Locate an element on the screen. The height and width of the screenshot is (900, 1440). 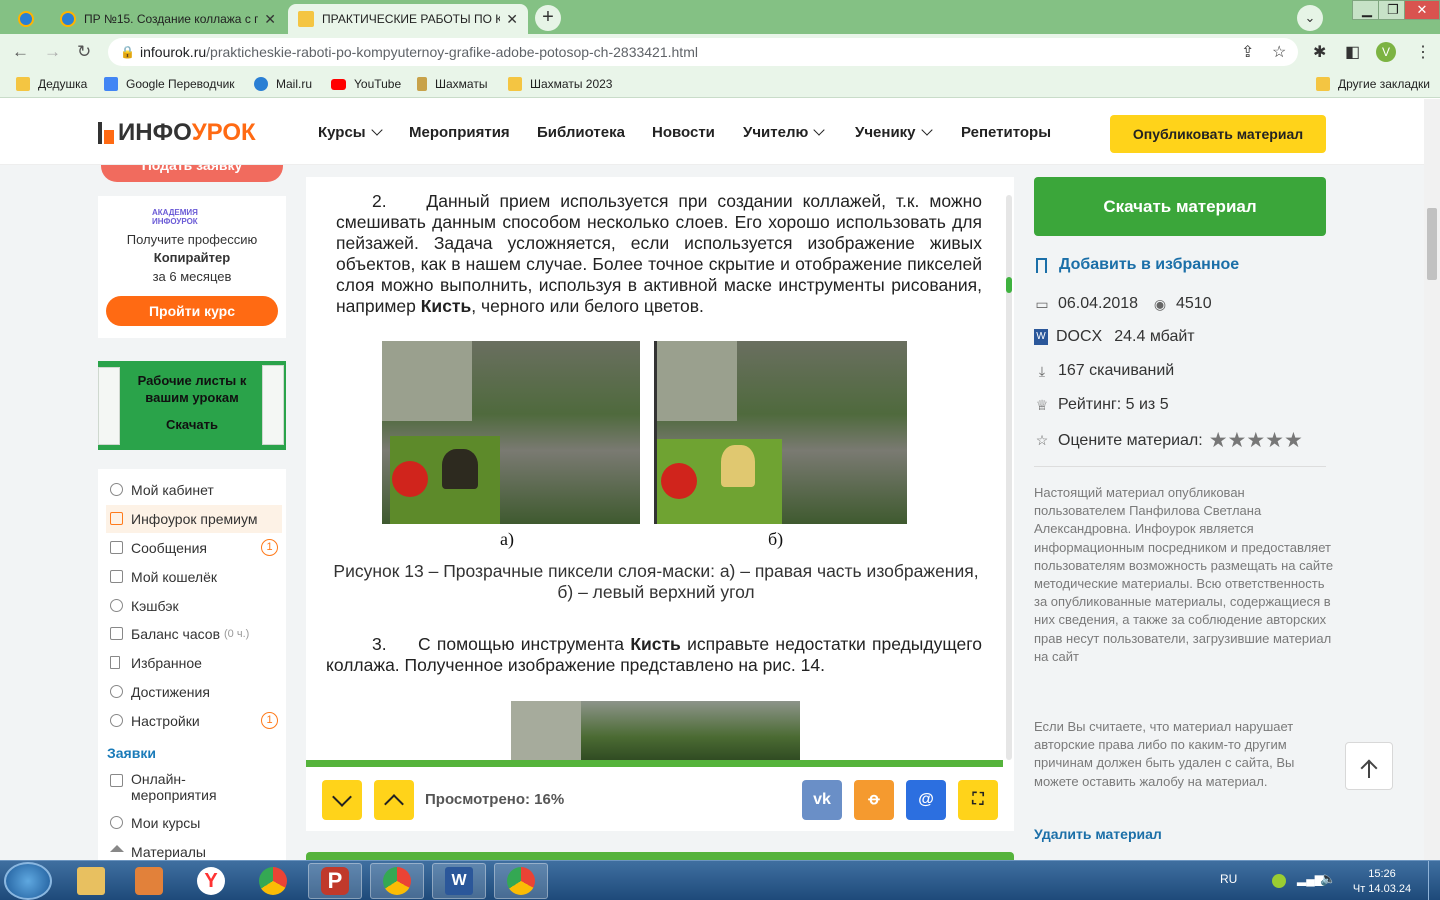
chevron-up-icon is located at coordinates (394, 804).